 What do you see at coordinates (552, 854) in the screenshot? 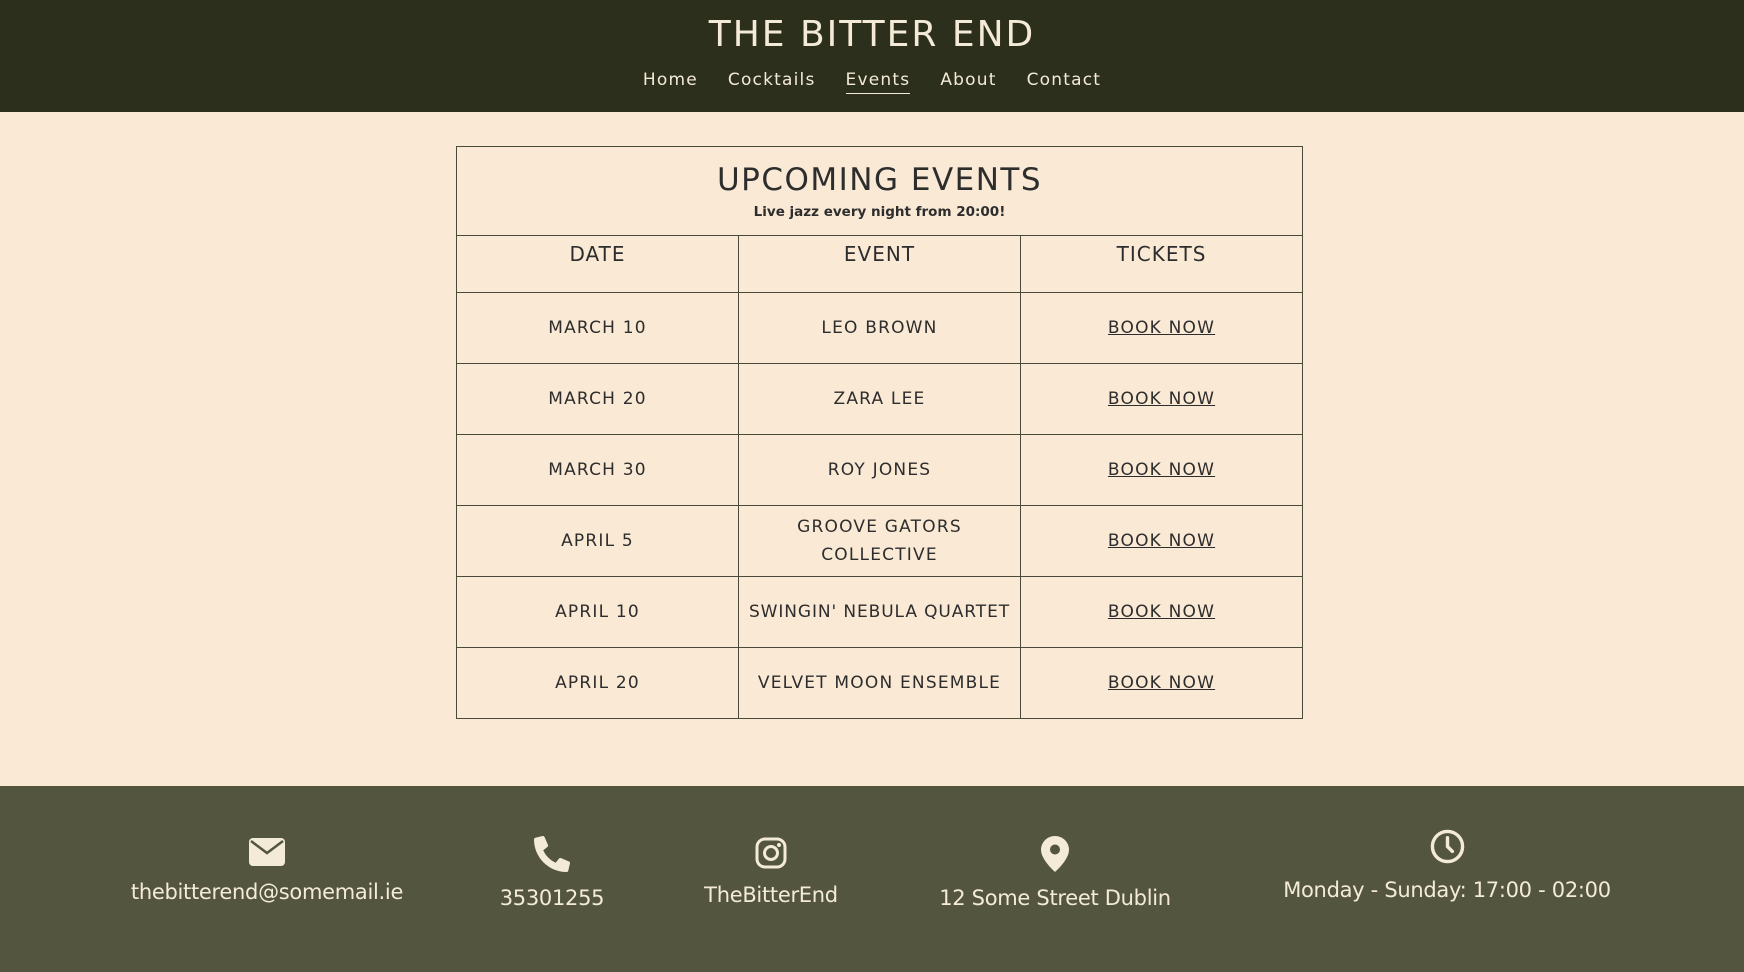
I see `phone-icon` at bounding box center [552, 854].